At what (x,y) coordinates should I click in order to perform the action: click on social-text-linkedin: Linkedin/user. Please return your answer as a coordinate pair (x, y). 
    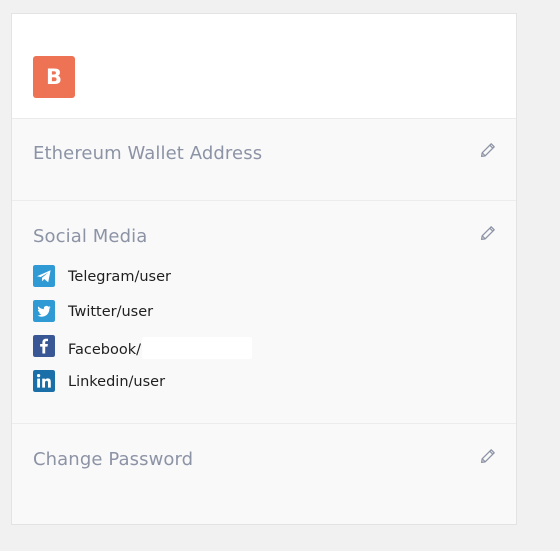
    Looking at the image, I should click on (117, 382).